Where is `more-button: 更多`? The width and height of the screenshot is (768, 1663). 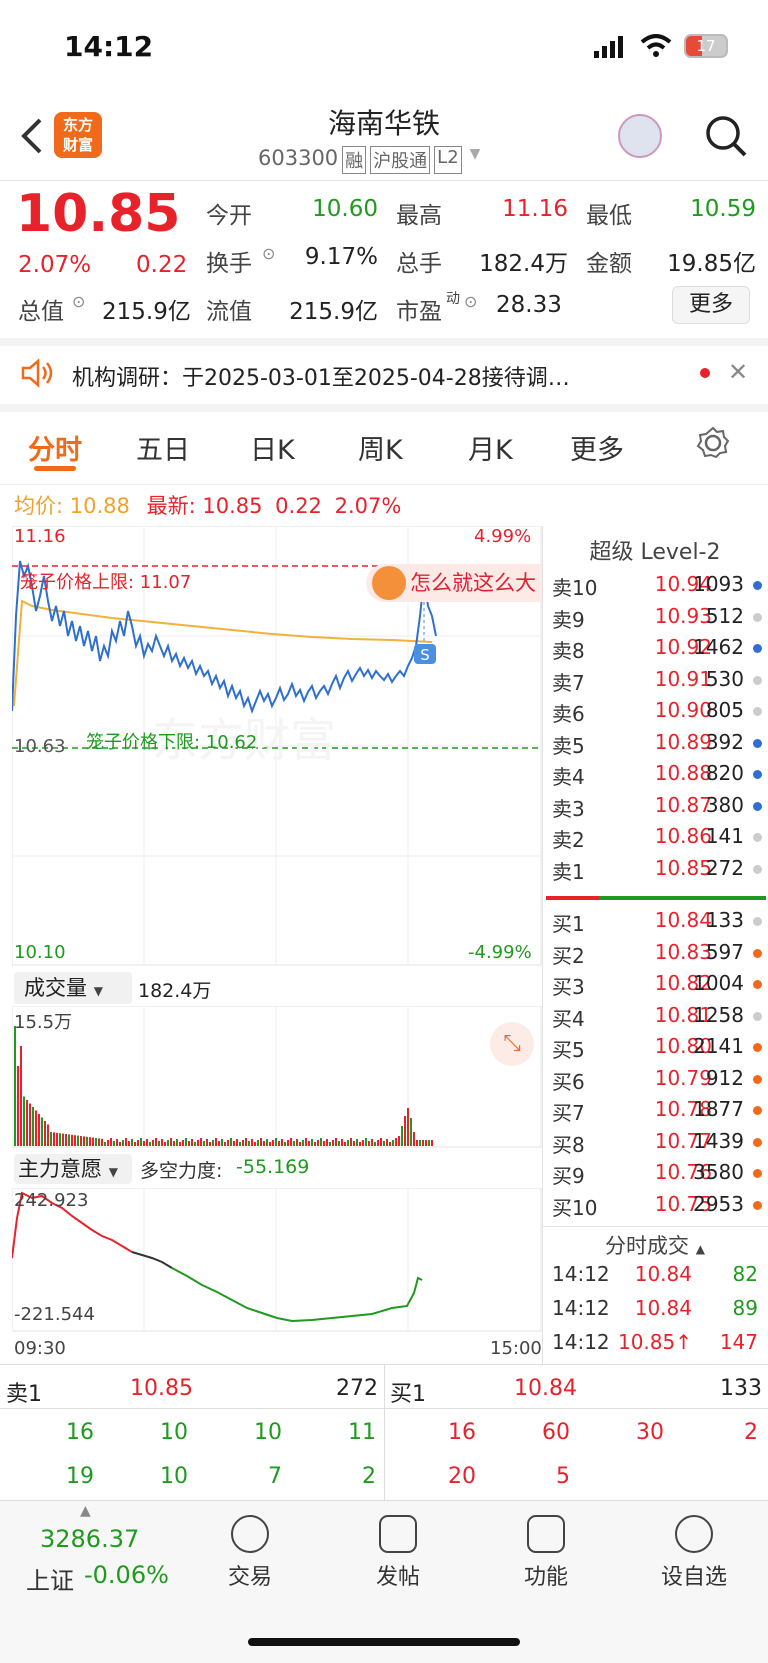
more-button: 更多 is located at coordinates (711, 305).